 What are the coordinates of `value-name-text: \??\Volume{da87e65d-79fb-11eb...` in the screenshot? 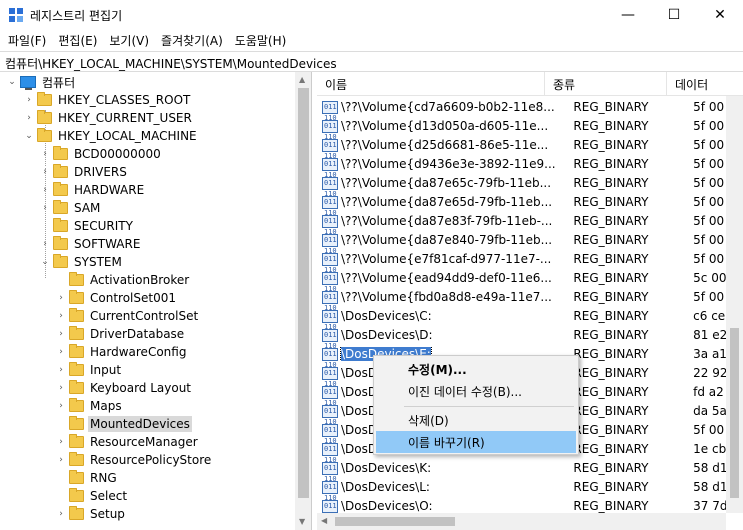 It's located at (447, 202).